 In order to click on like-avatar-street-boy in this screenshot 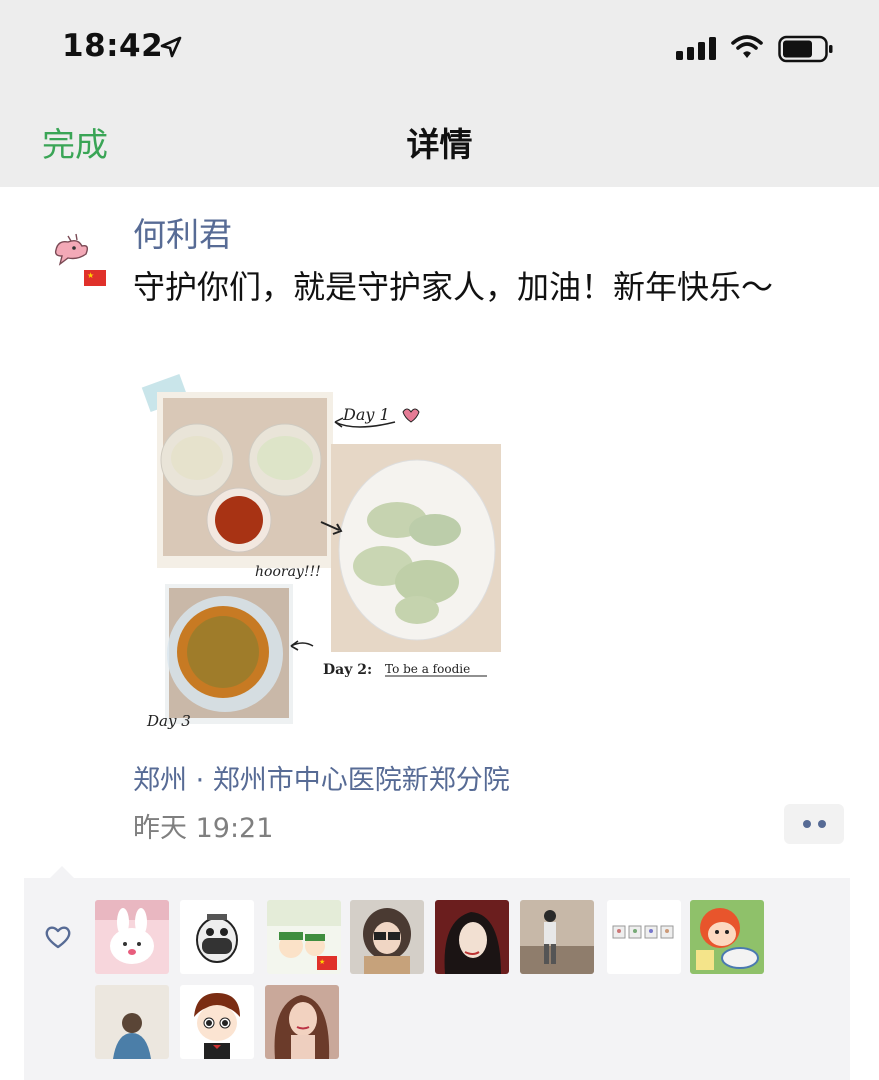, I will do `click(557, 937)`.